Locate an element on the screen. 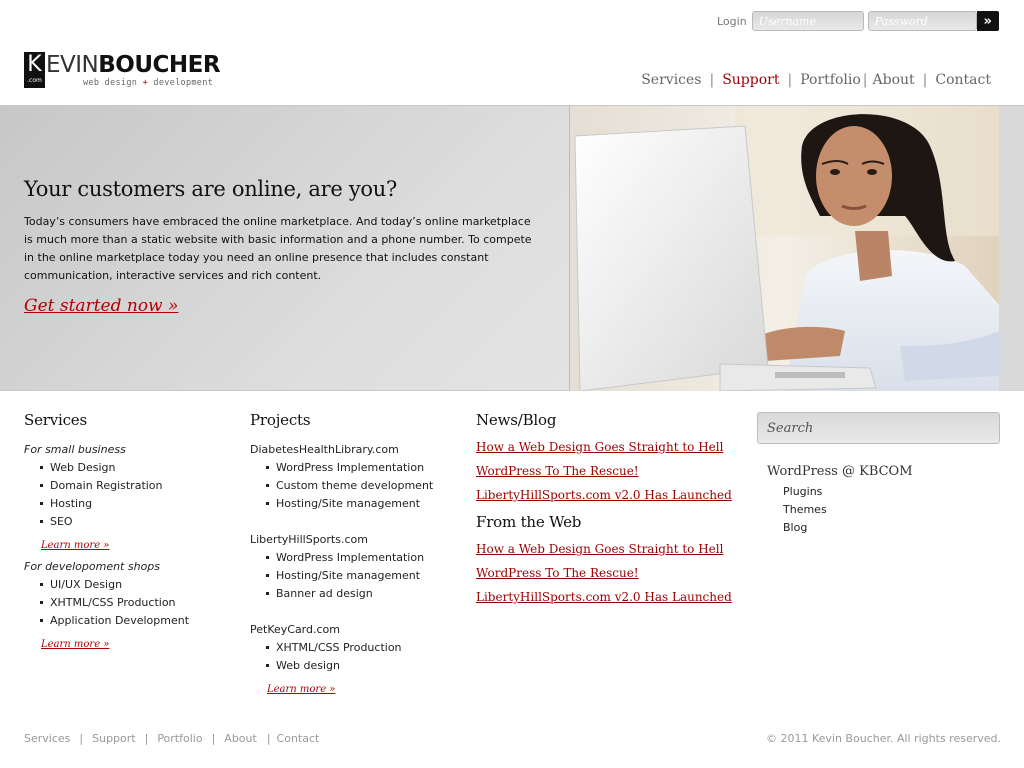  logo-tag-left: web design is located at coordinates (113, 83).